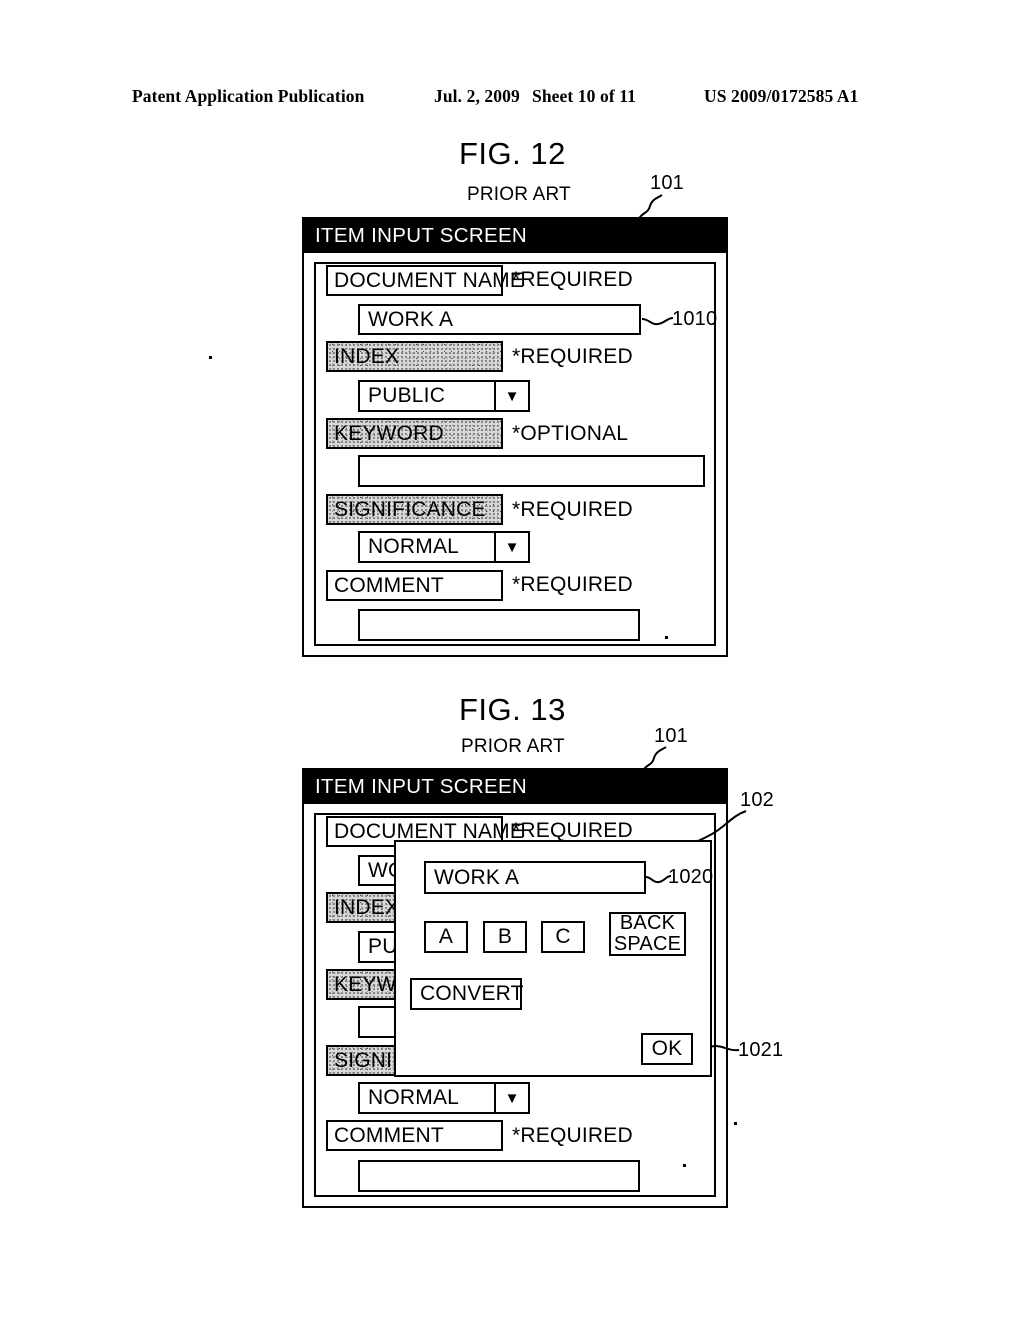 Image resolution: width=1024 pixels, height=1320 pixels. What do you see at coordinates (367, 356) in the screenshot?
I see `fig12-label-index-text: INDEX` at bounding box center [367, 356].